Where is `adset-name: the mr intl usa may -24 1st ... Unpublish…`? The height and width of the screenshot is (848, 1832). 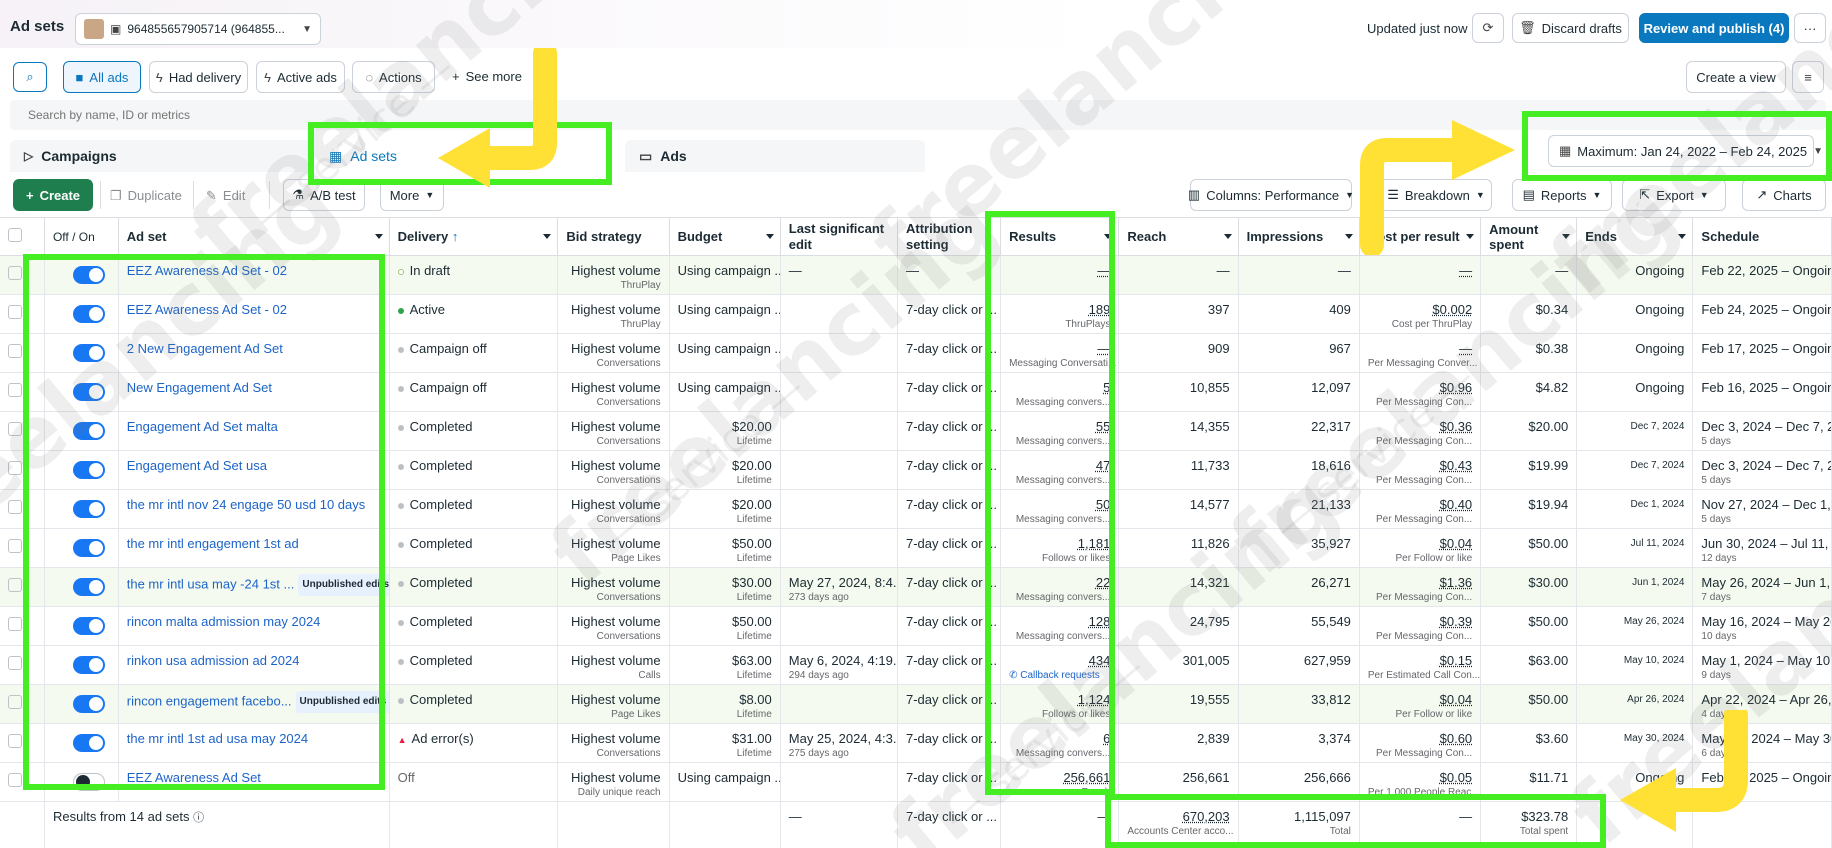 adset-name: the mr intl usa may -24 1st ... Unpublish… is located at coordinates (254, 587).